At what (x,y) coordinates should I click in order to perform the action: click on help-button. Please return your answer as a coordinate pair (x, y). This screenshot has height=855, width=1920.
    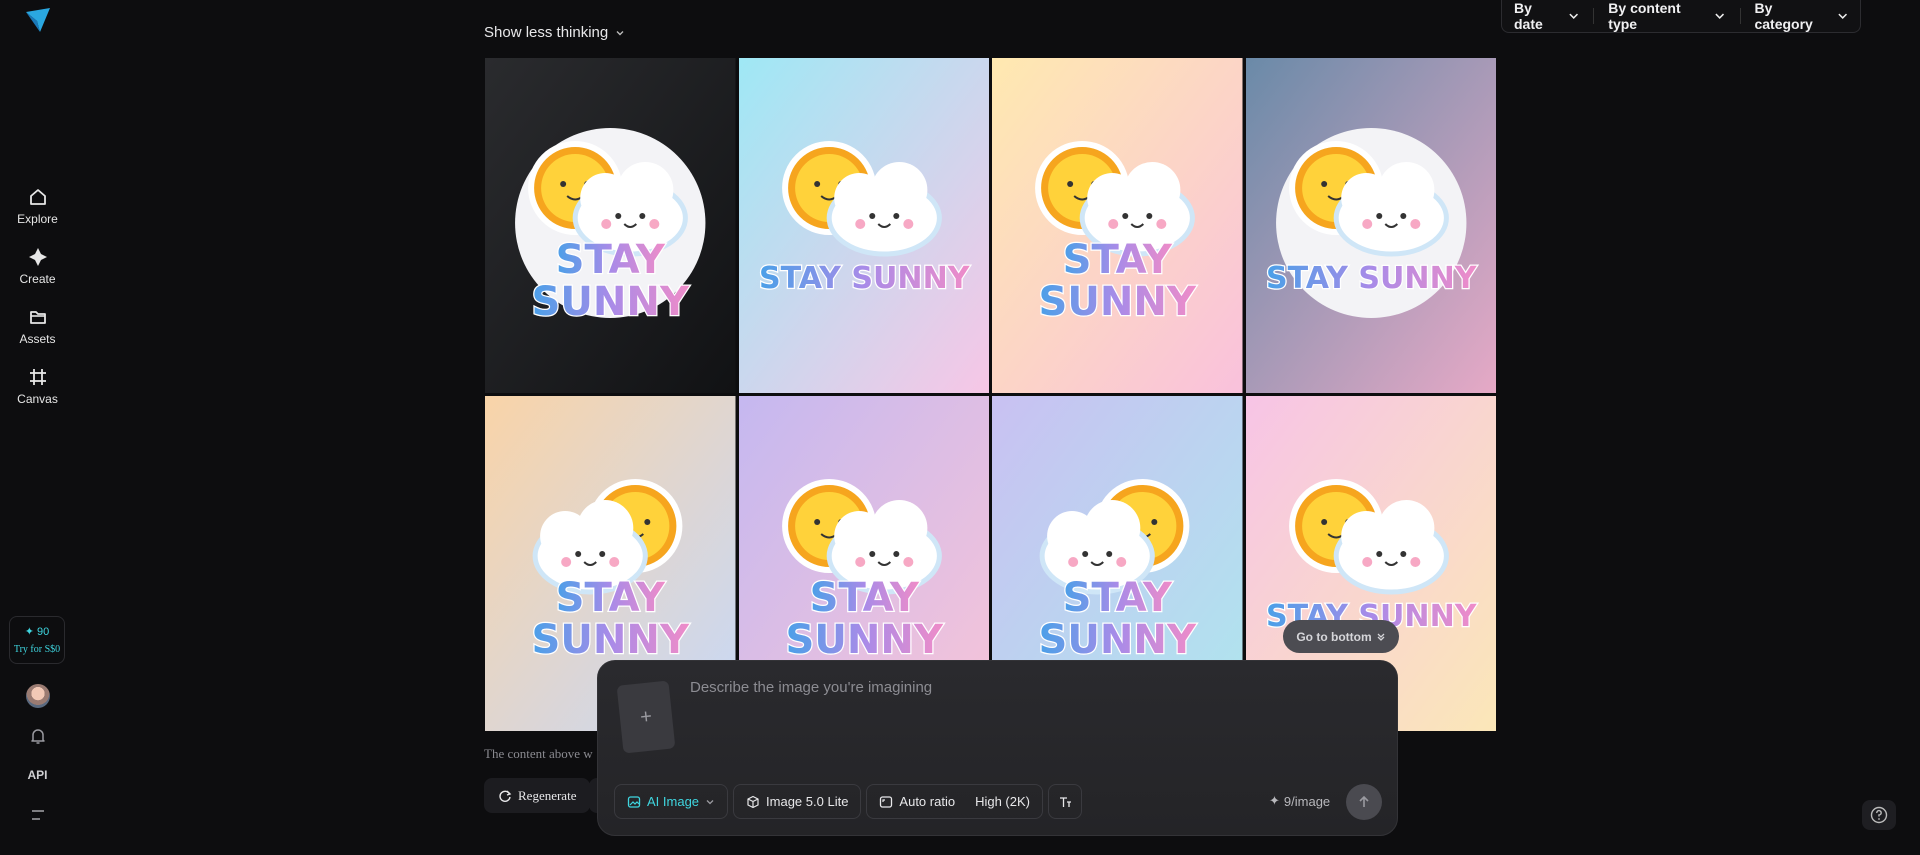
    Looking at the image, I should click on (1879, 815).